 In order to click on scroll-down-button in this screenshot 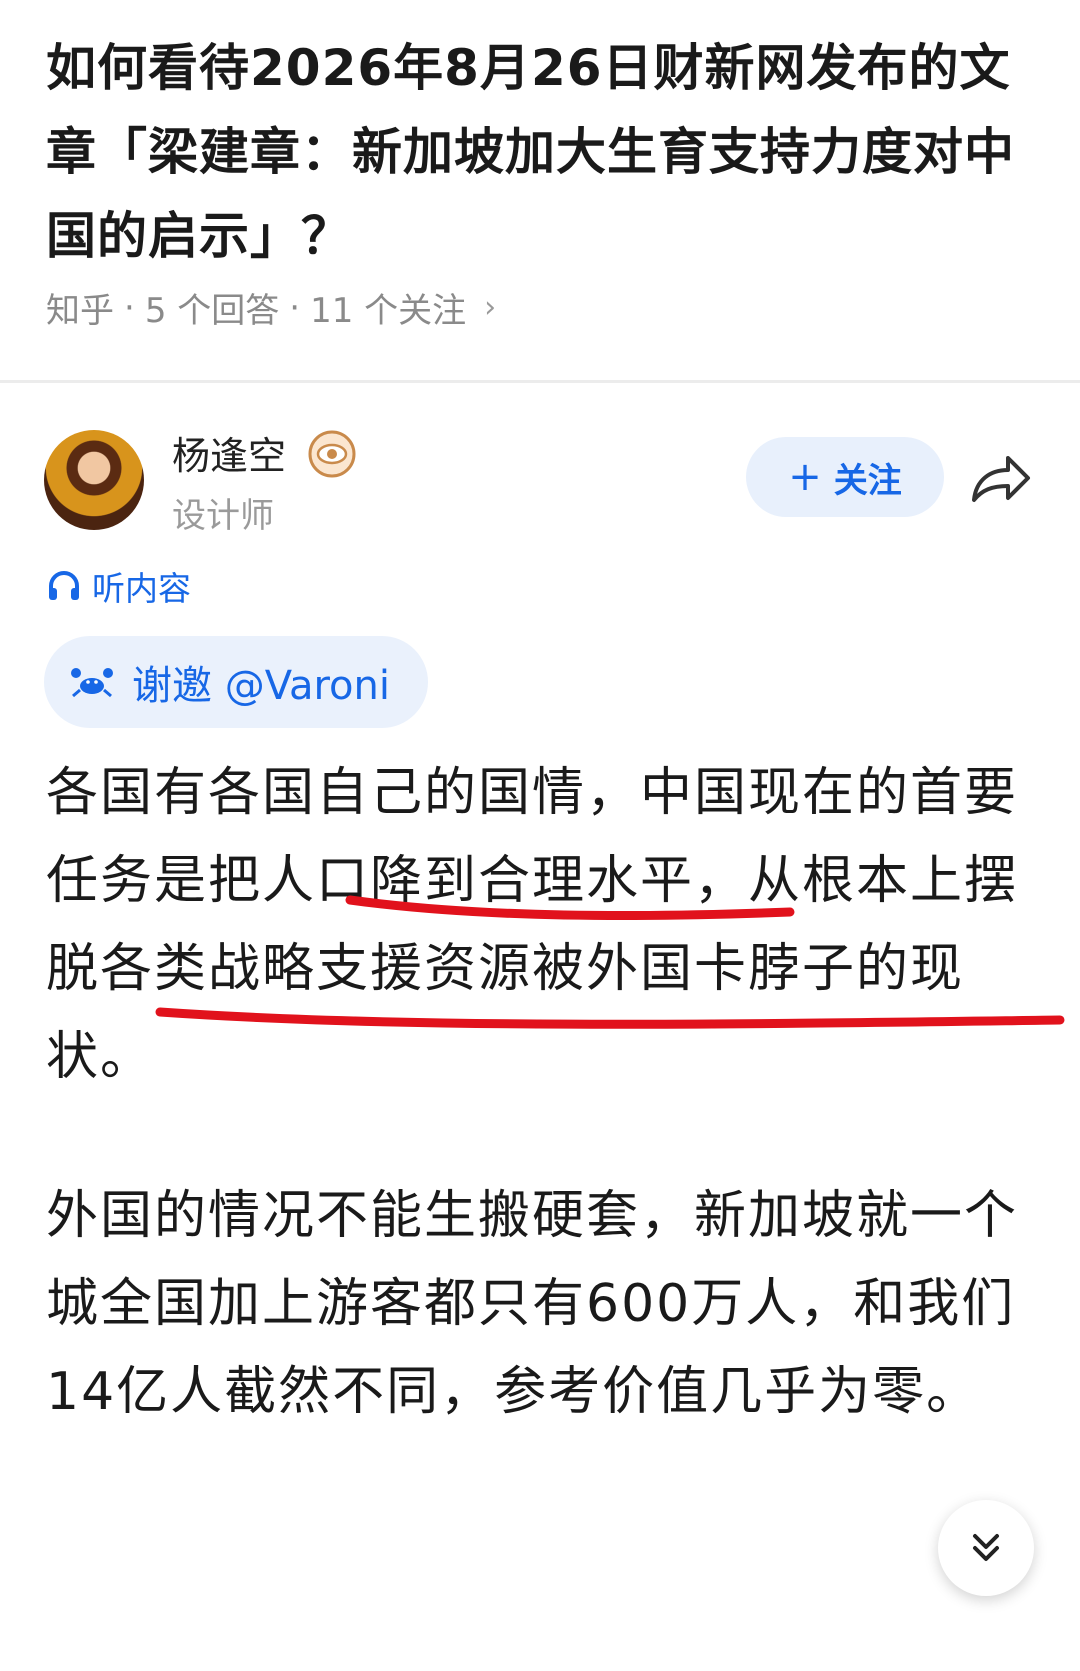, I will do `click(986, 1548)`.